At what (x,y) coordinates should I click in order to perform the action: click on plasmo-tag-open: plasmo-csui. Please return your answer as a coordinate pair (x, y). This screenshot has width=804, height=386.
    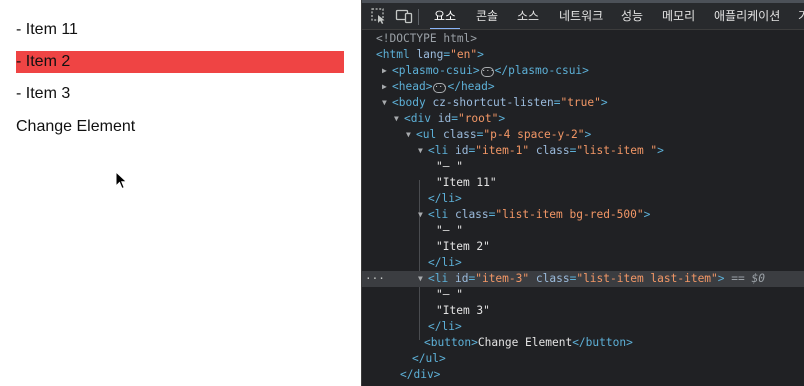
    Looking at the image, I should click on (435, 70).